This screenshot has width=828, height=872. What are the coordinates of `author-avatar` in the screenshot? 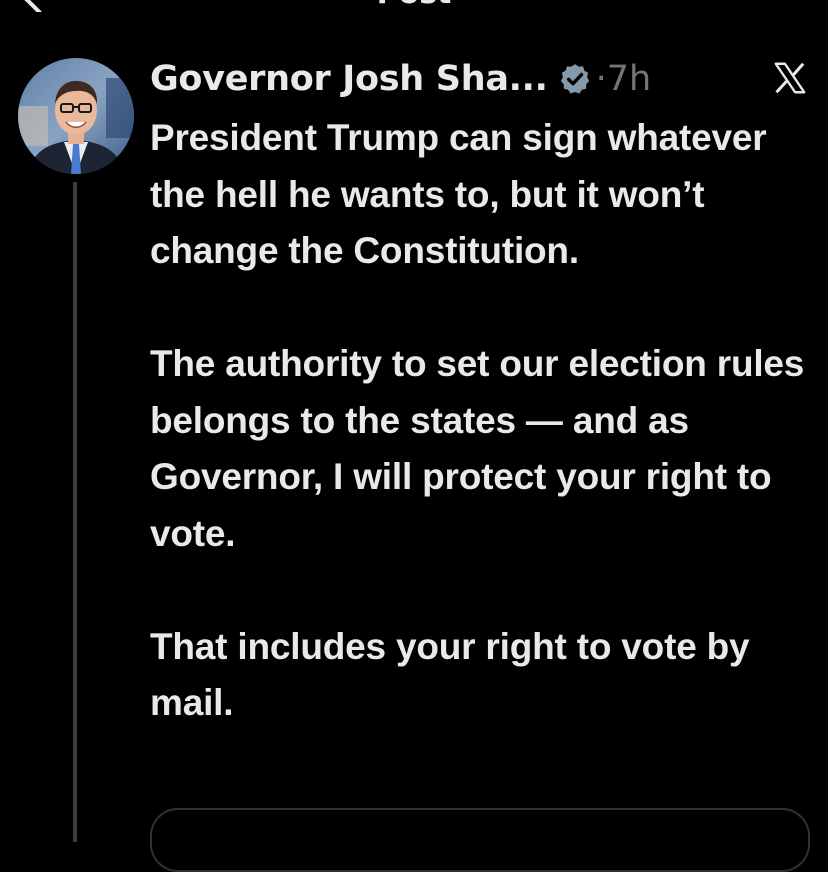 It's located at (76, 116).